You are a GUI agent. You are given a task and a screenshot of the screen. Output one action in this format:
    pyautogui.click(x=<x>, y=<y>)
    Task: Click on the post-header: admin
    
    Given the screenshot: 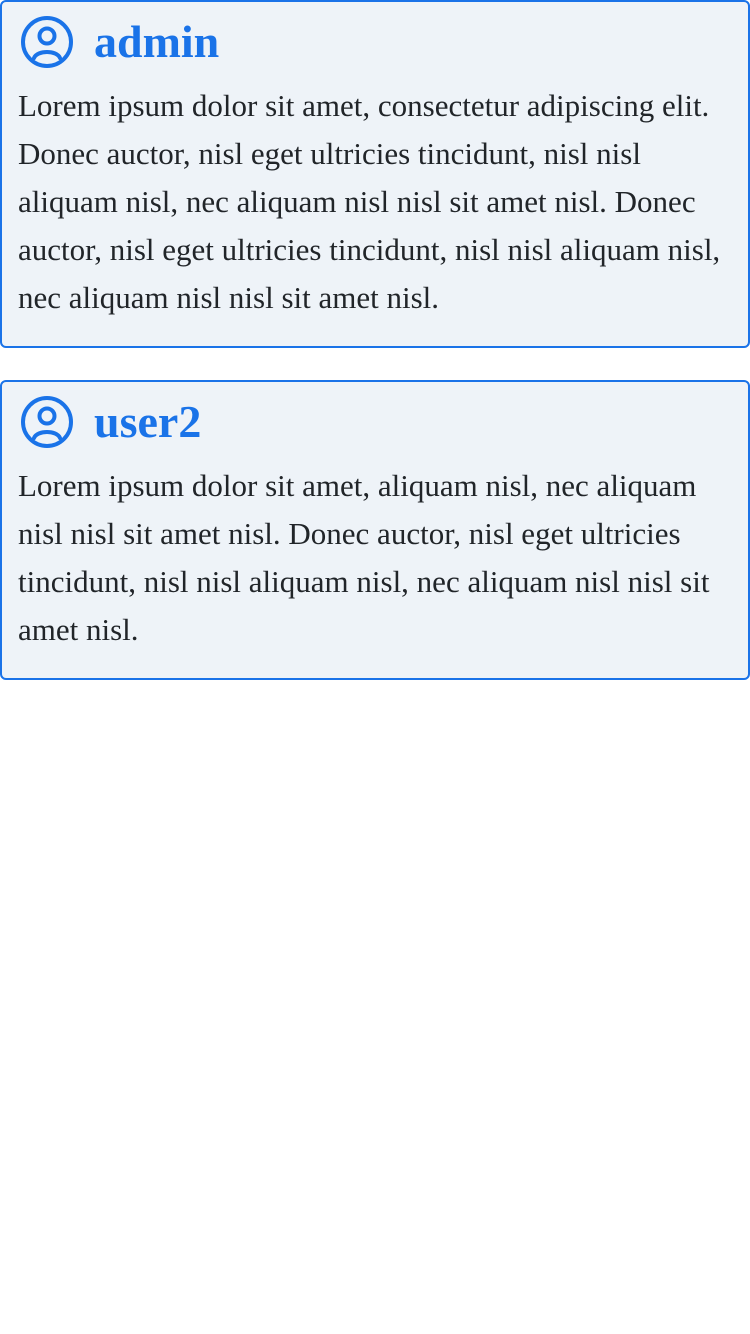 What is the action you would take?
    pyautogui.click(x=375, y=42)
    